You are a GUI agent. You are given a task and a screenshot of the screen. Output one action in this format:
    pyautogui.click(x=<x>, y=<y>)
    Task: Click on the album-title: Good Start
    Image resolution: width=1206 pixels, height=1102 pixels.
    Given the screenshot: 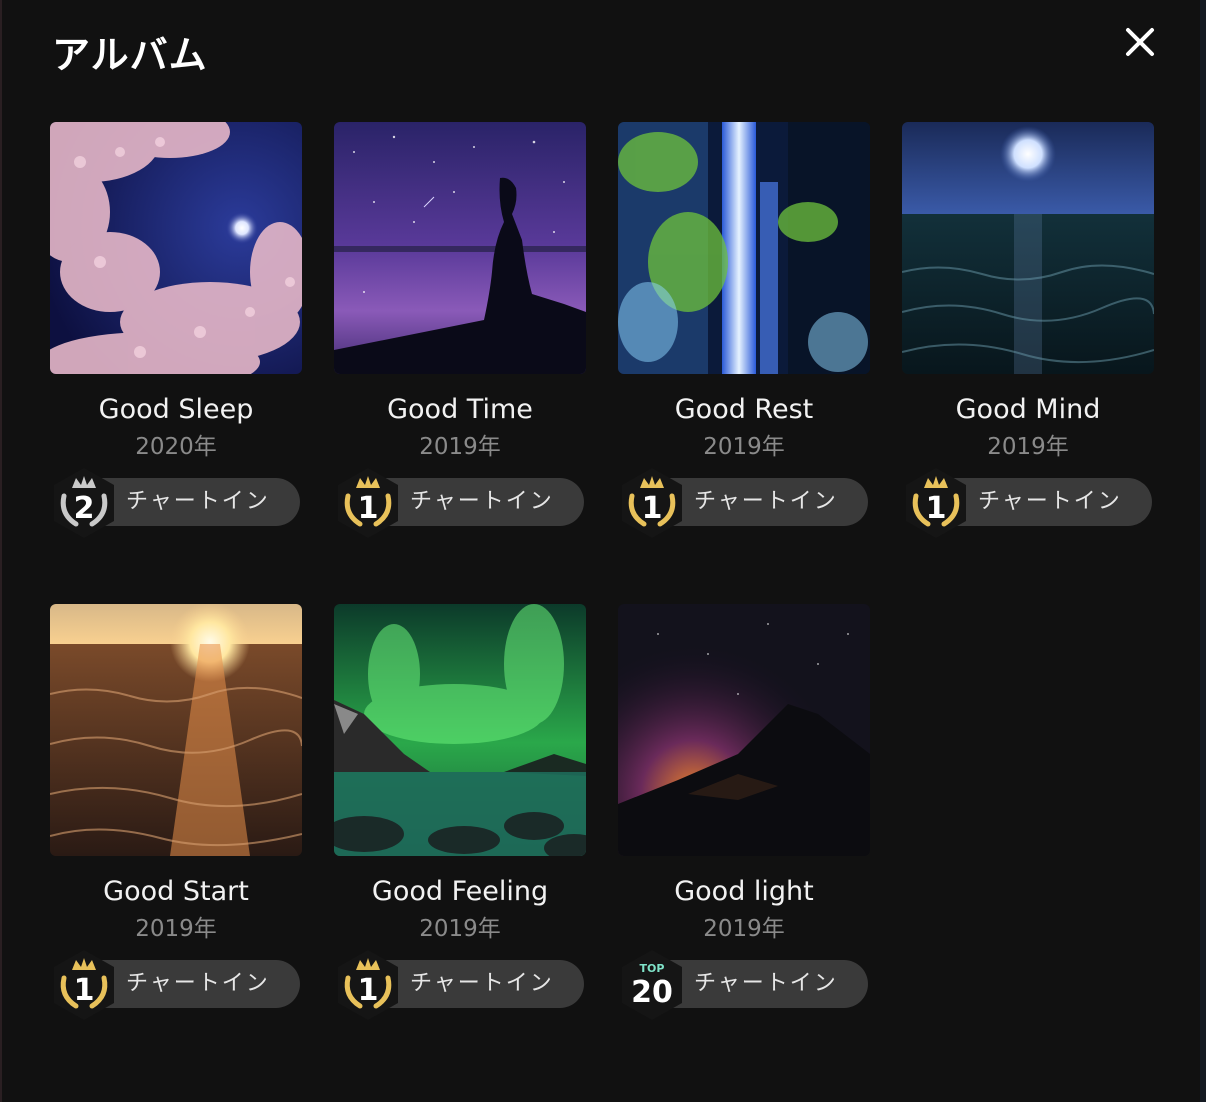 What is the action you would take?
    pyautogui.click(x=176, y=891)
    